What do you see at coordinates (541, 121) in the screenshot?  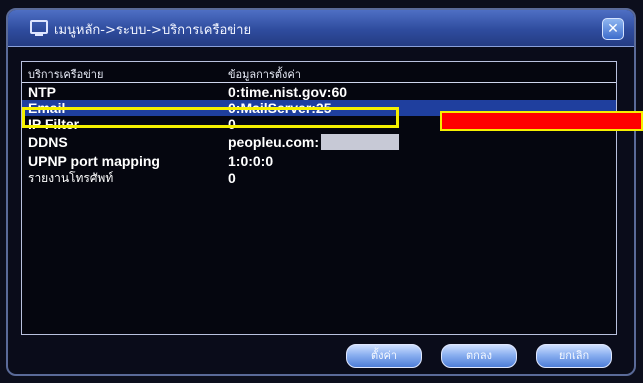 I see `annotation-red-bar` at bounding box center [541, 121].